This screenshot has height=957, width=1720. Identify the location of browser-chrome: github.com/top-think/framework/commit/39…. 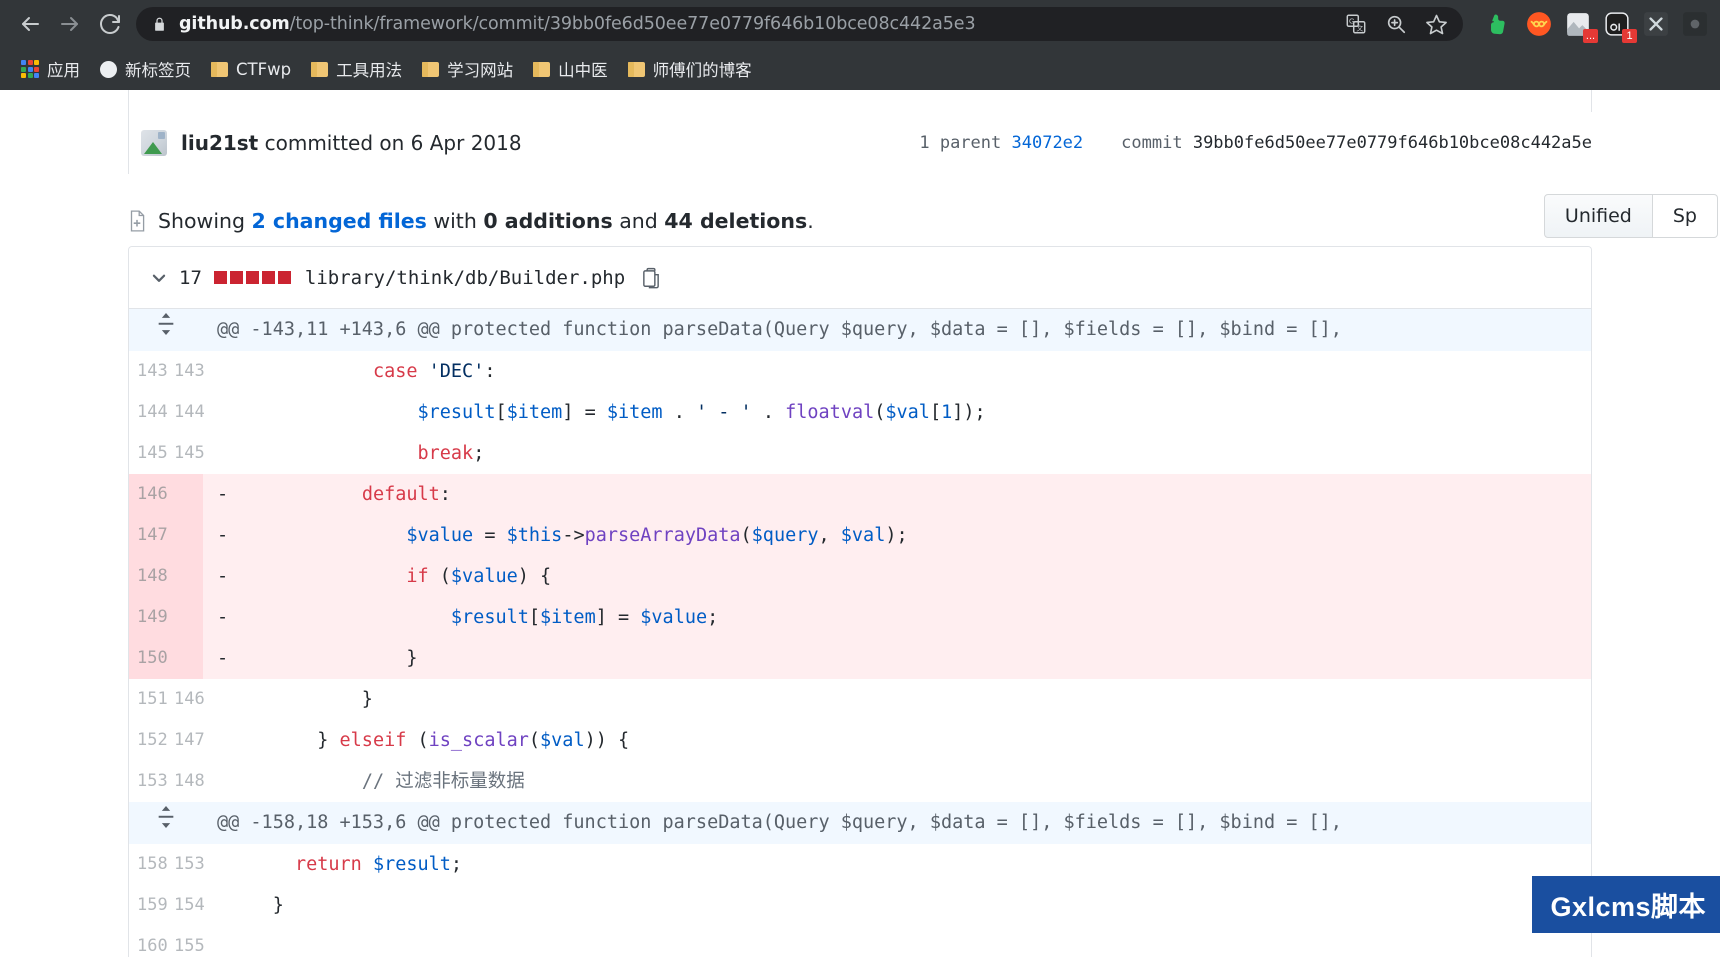
(860, 45).